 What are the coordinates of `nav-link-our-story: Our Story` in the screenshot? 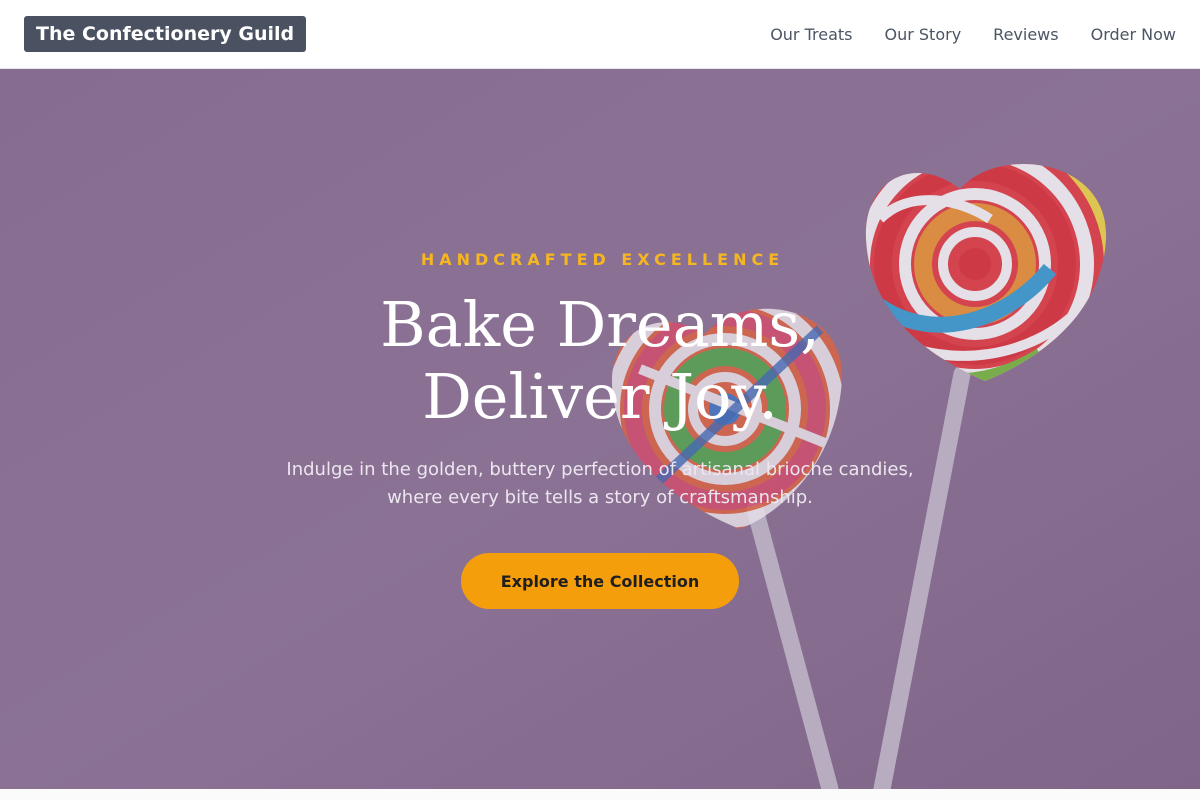 It's located at (923, 34).